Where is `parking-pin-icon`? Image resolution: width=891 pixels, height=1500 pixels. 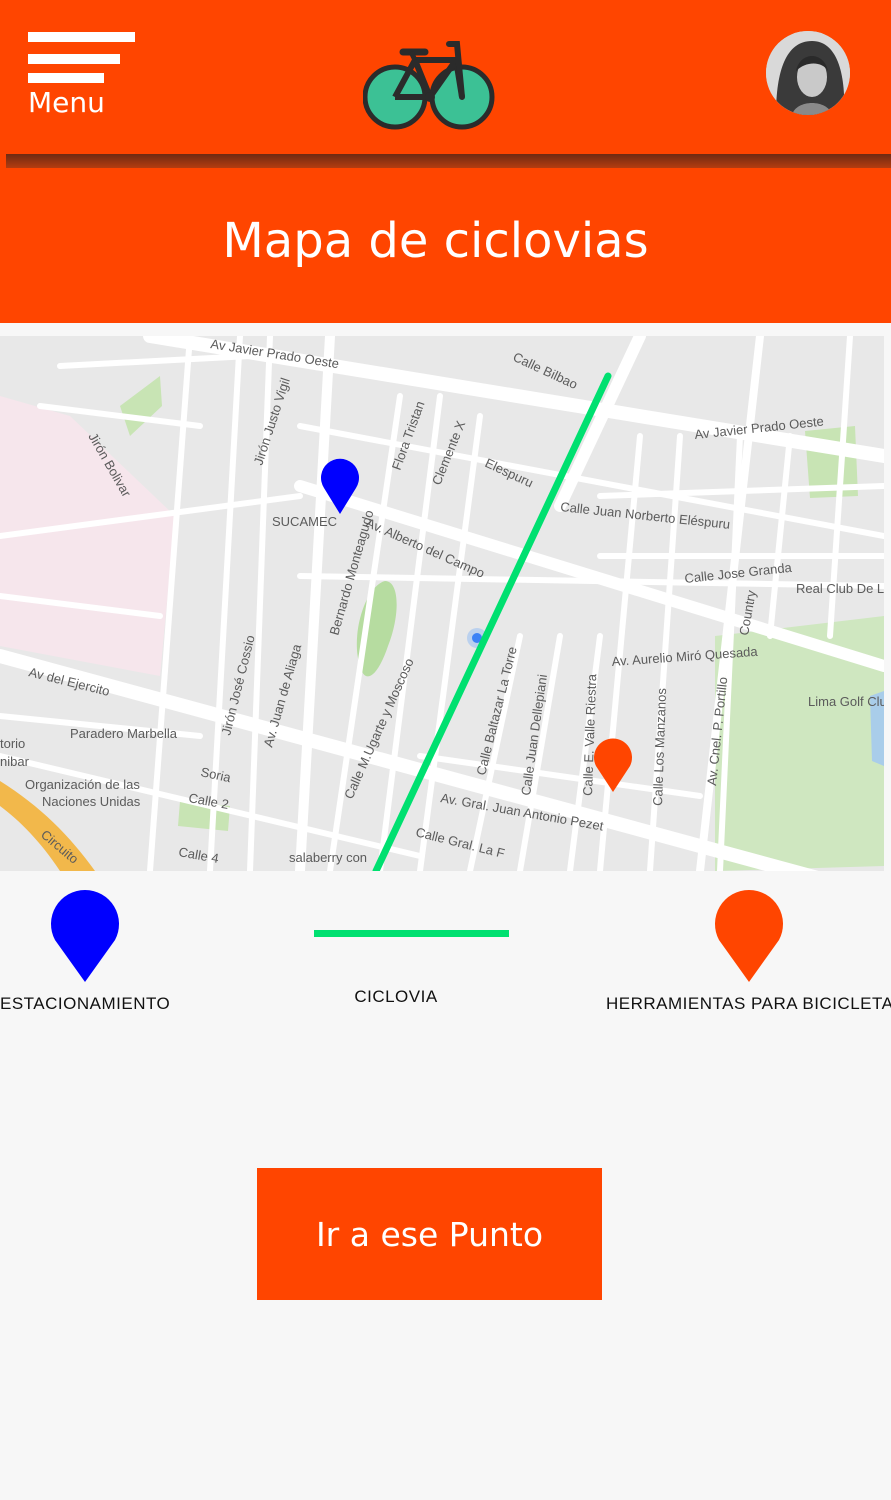
parking-pin-icon is located at coordinates (85, 936).